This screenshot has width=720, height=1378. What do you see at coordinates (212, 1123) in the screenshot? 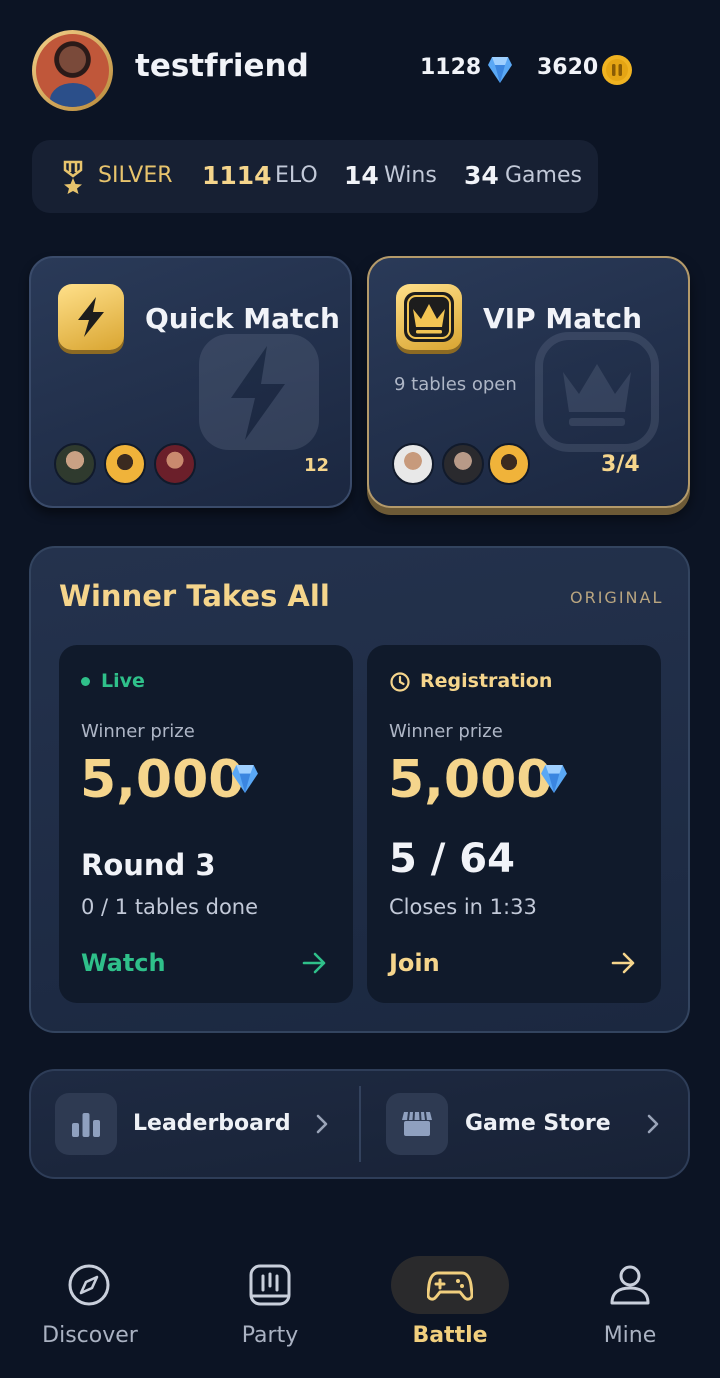
I see `leaderboard-link: Leaderboard` at bounding box center [212, 1123].